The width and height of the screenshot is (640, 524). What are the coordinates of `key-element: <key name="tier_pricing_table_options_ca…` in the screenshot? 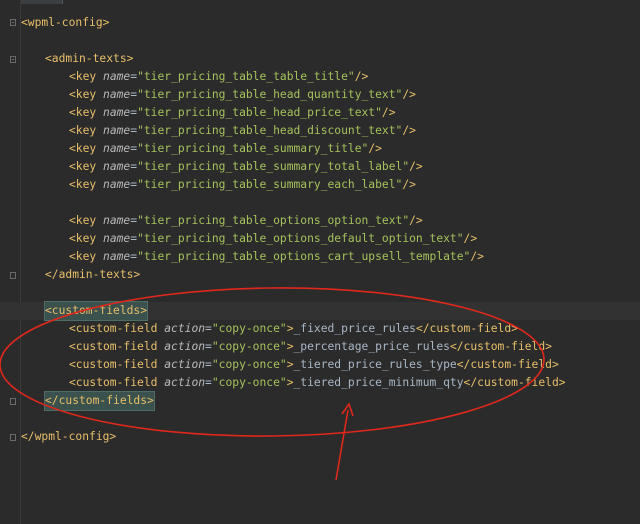 It's located at (276, 256).